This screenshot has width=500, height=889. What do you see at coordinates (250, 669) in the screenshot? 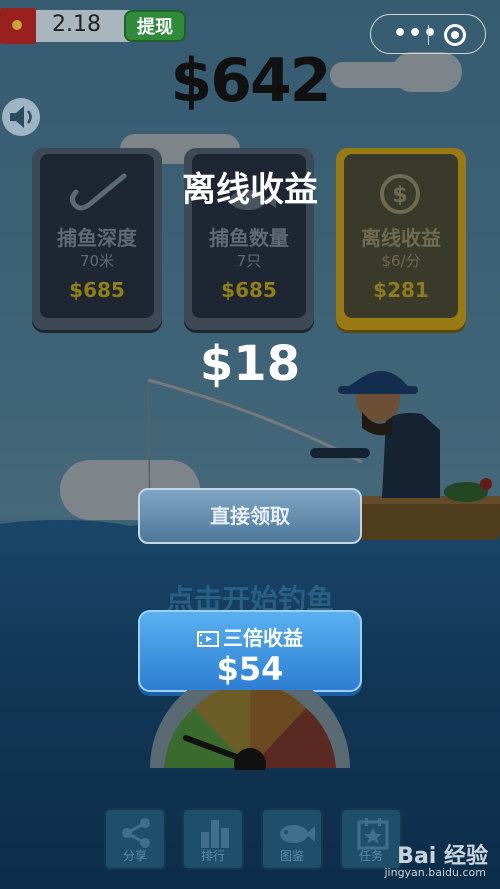
I see `triple-reward-amount: $54` at bounding box center [250, 669].